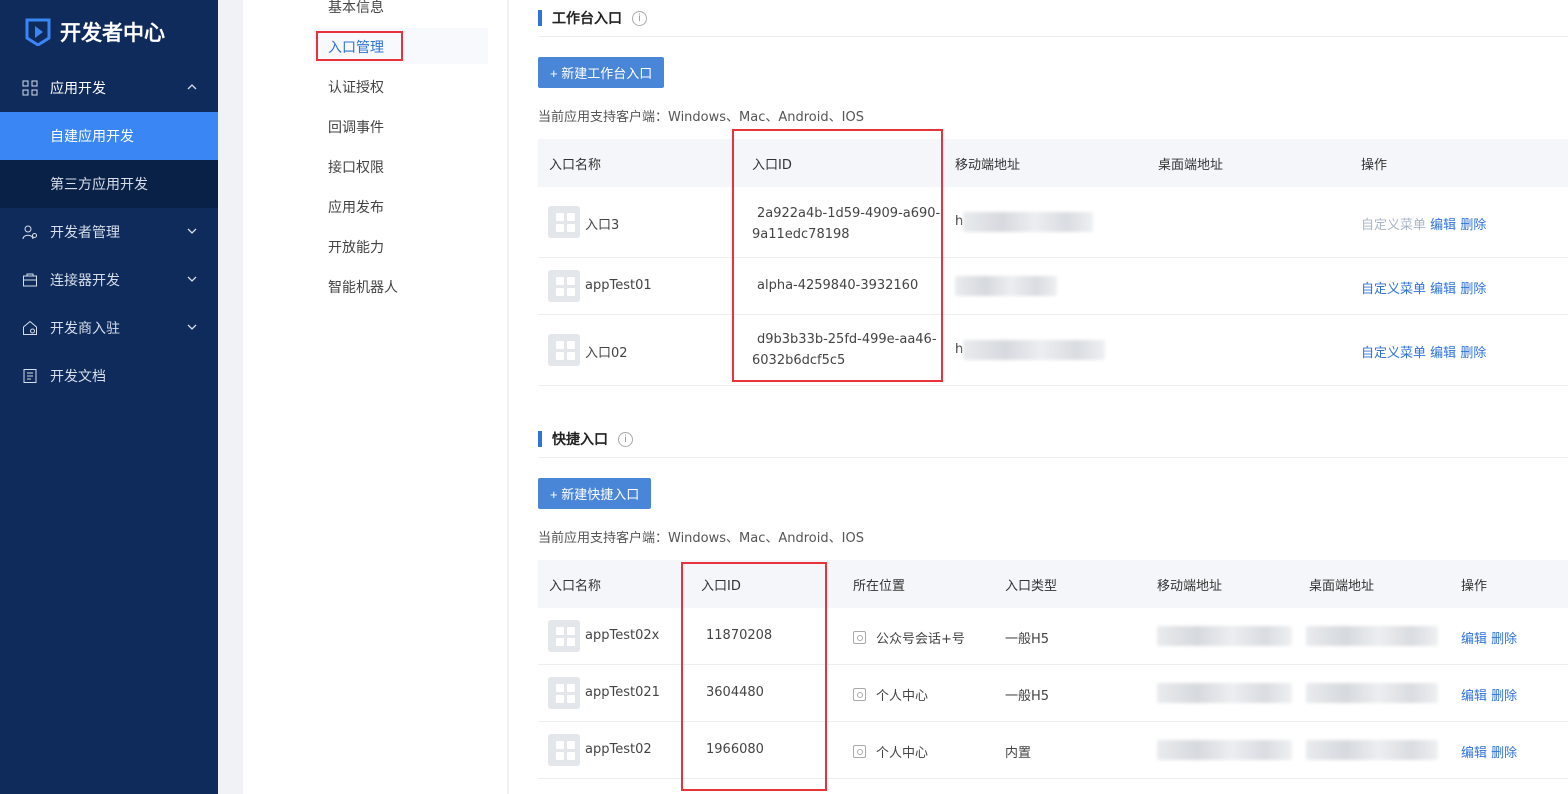 This screenshot has width=1568, height=794. I want to click on sidebar-item-label: 开发商入驻, so click(85, 329).